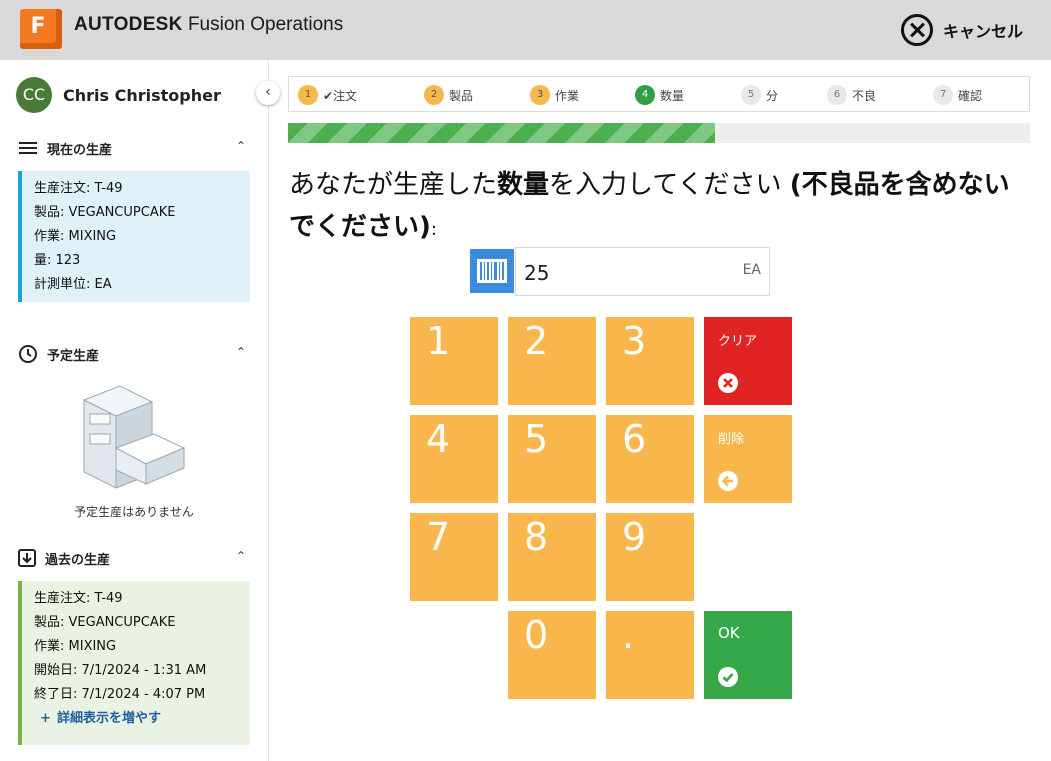 The height and width of the screenshot is (761, 1051). I want to click on key-5: 5, so click(552, 459).